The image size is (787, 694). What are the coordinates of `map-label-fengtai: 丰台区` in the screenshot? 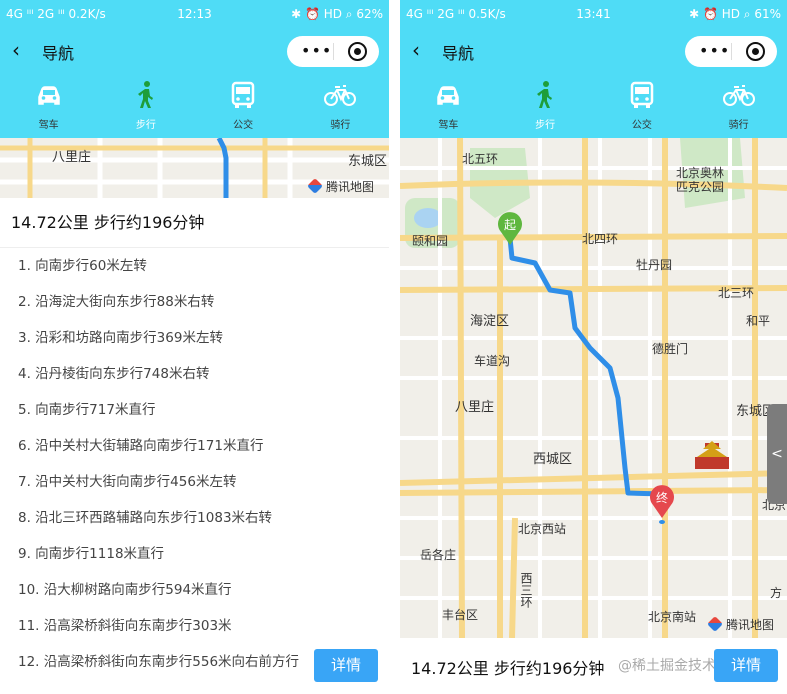 It's located at (460, 615).